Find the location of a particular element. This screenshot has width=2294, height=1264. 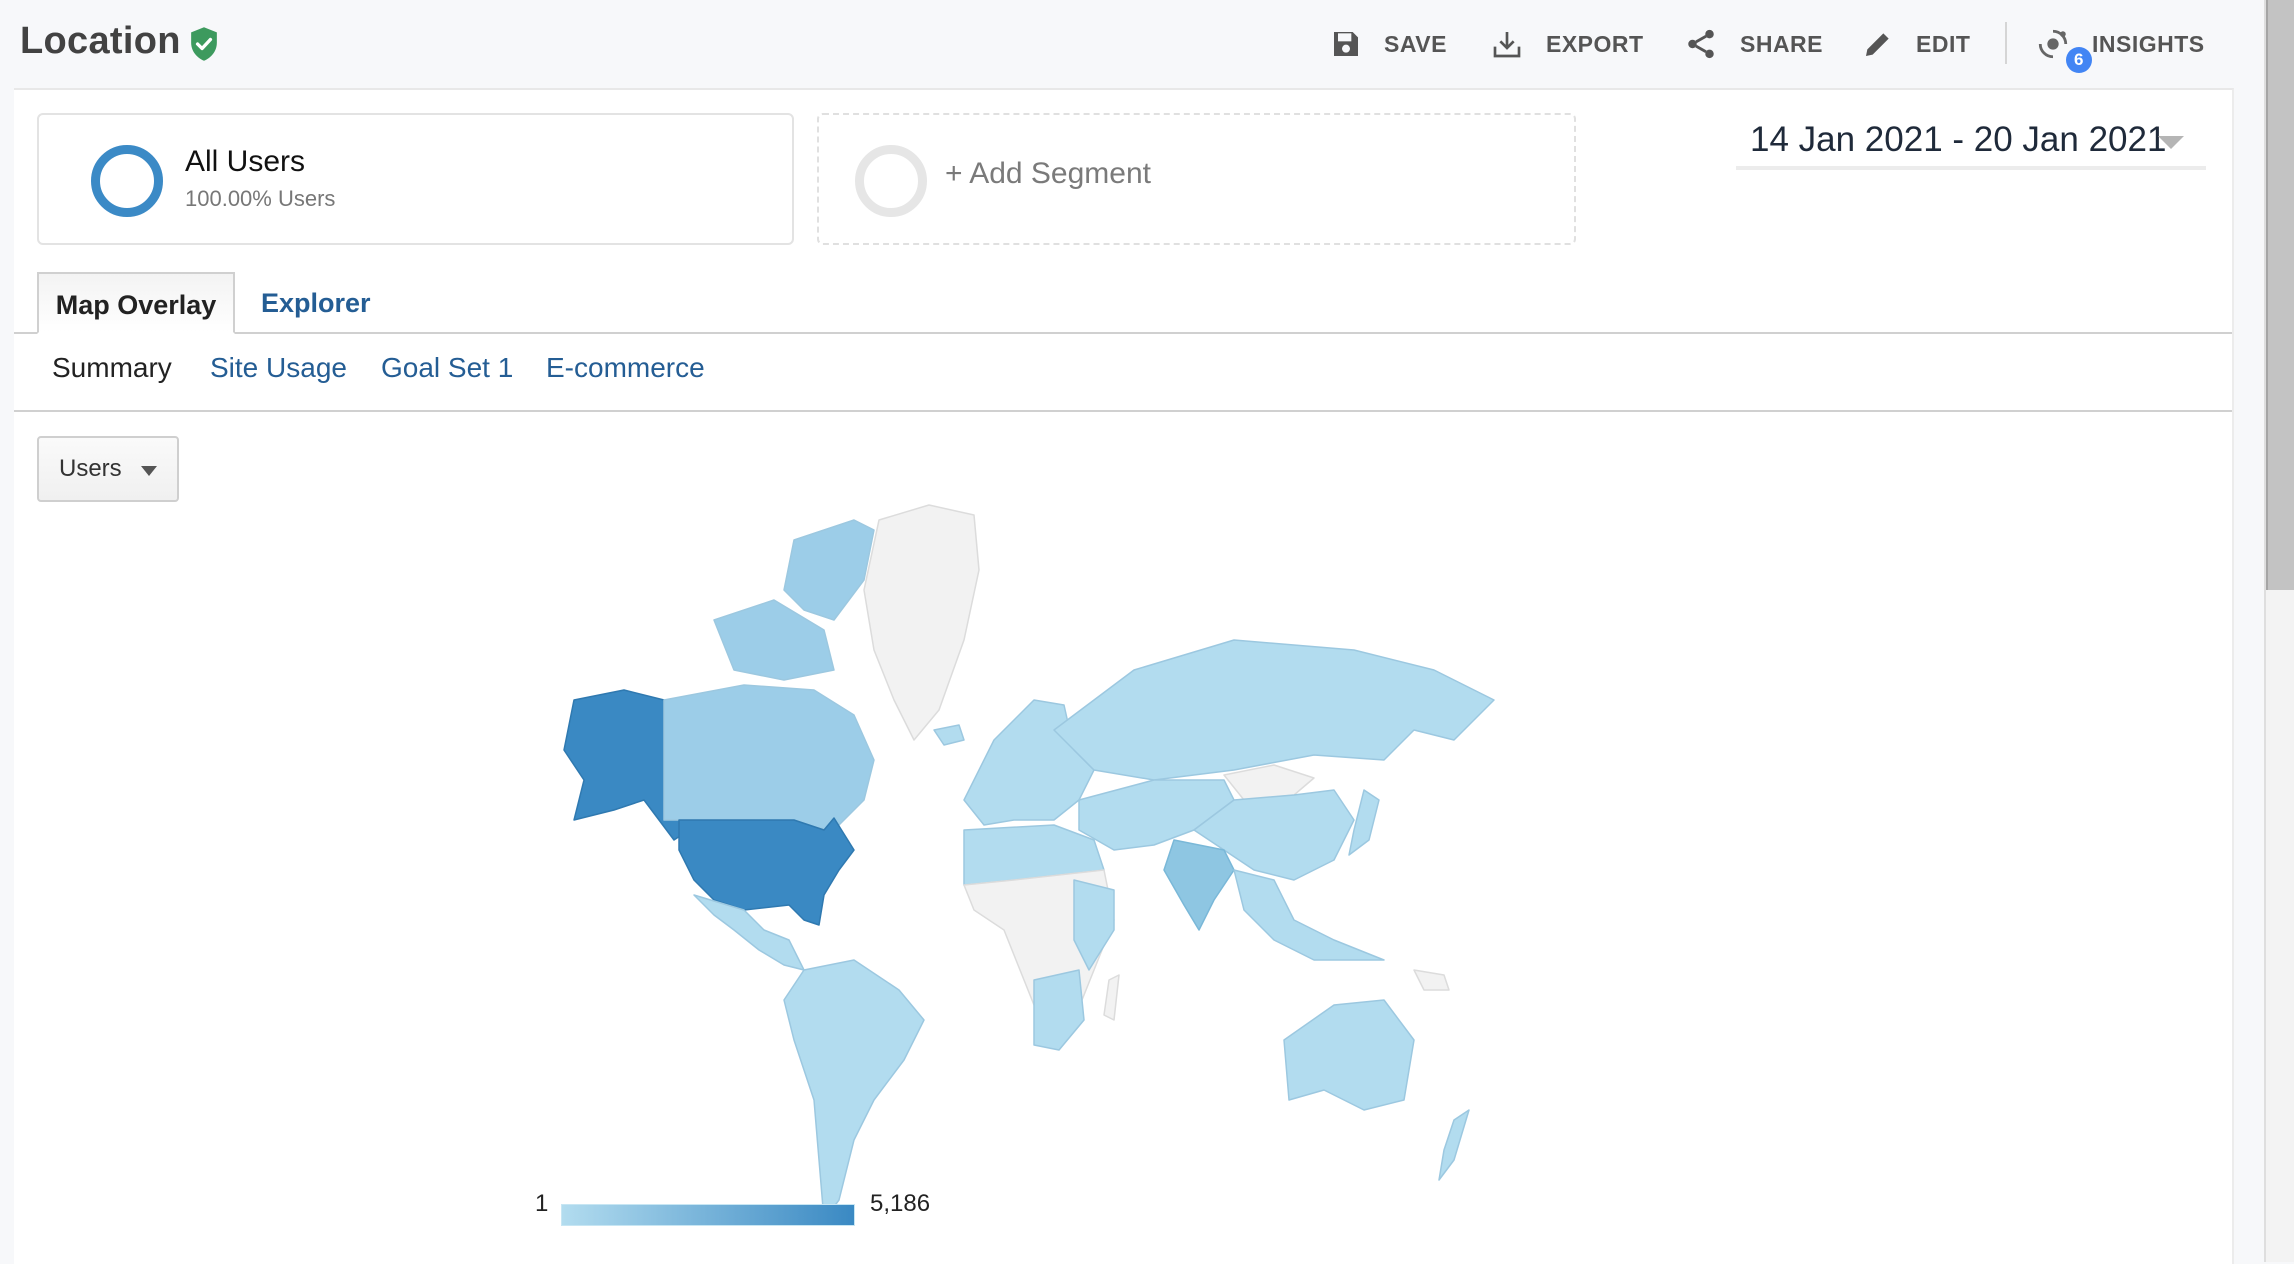

region-papua-new-guinea is located at coordinates (1431, 980).